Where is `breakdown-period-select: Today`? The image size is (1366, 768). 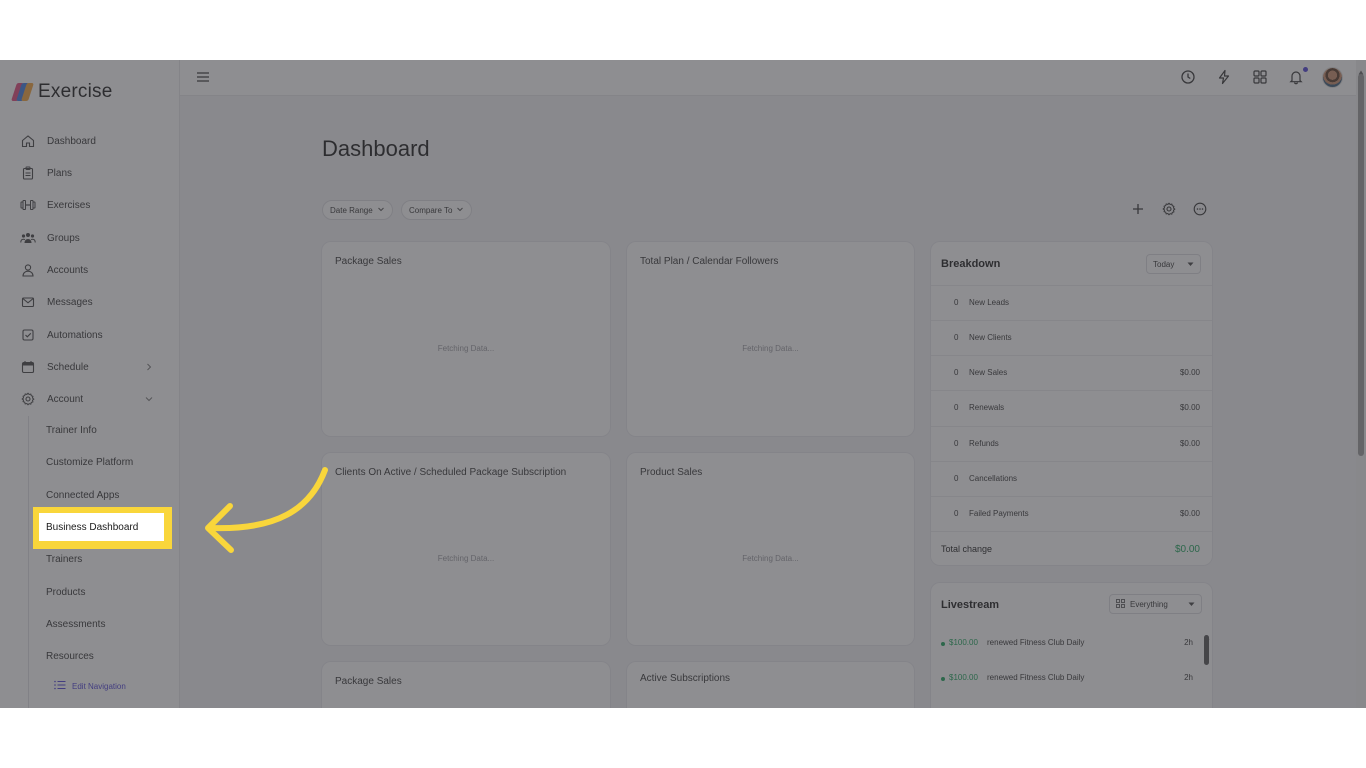 breakdown-period-select: Today is located at coordinates (1173, 264).